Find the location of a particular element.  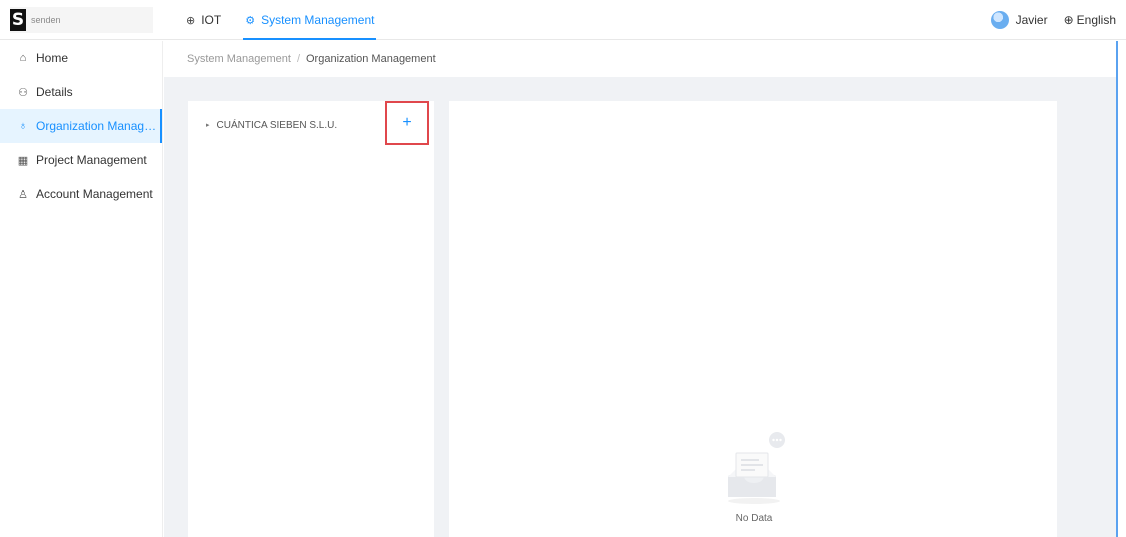

user-area: Javier ⊕ English is located at coordinates (1053, 20).